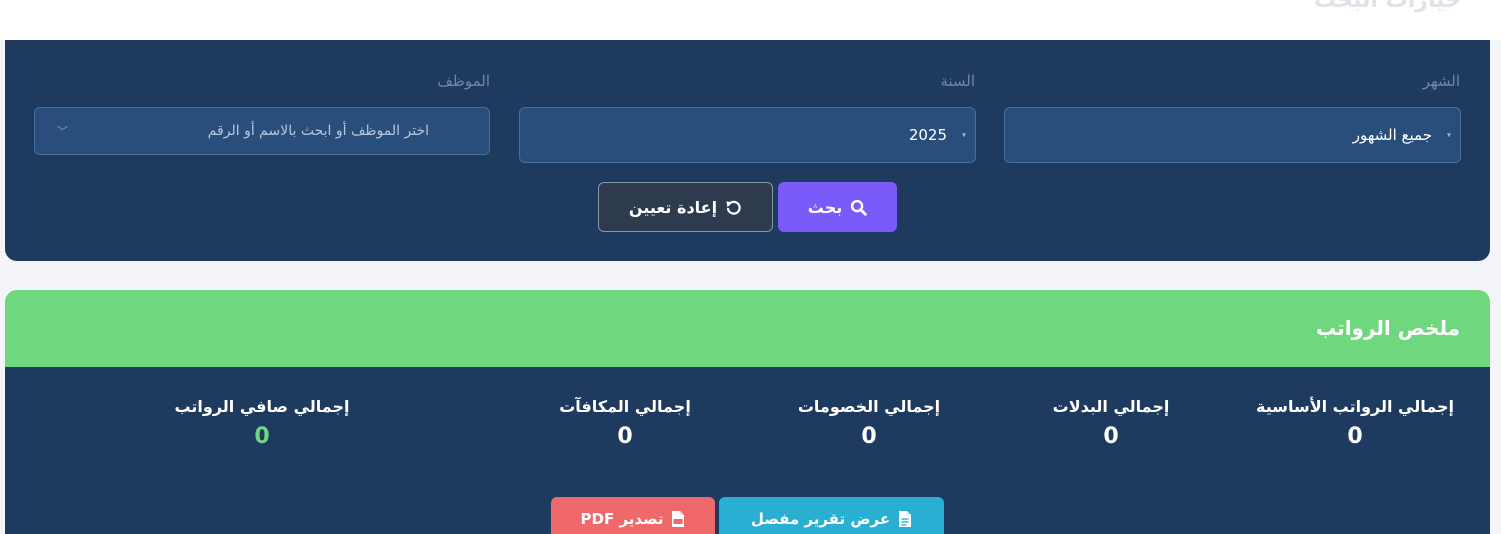 The height and width of the screenshot is (534, 1501). What do you see at coordinates (1111, 406) in the screenshot?
I see `stat-label: إجمالي البدلات` at bounding box center [1111, 406].